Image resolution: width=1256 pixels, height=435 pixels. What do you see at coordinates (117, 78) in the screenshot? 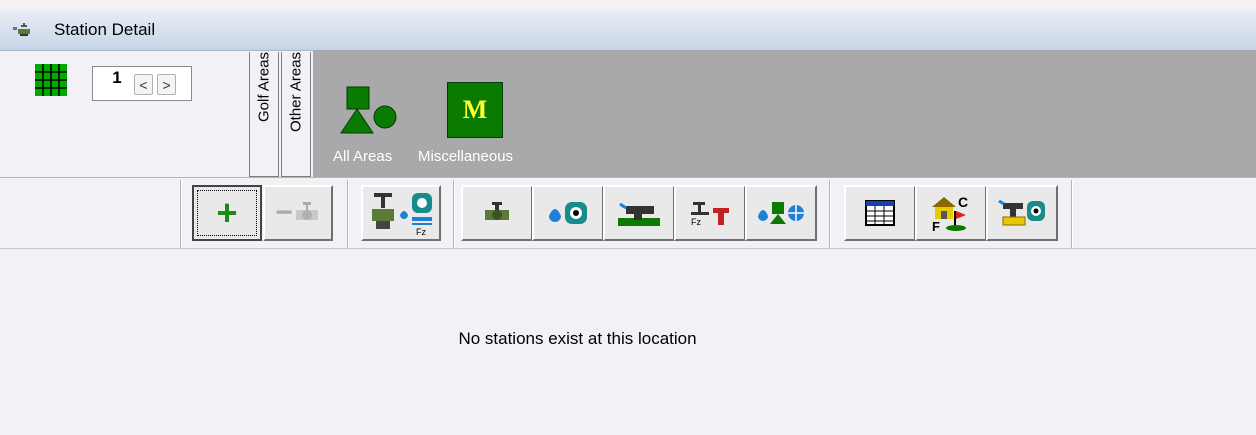
I see `page-number: 1` at bounding box center [117, 78].